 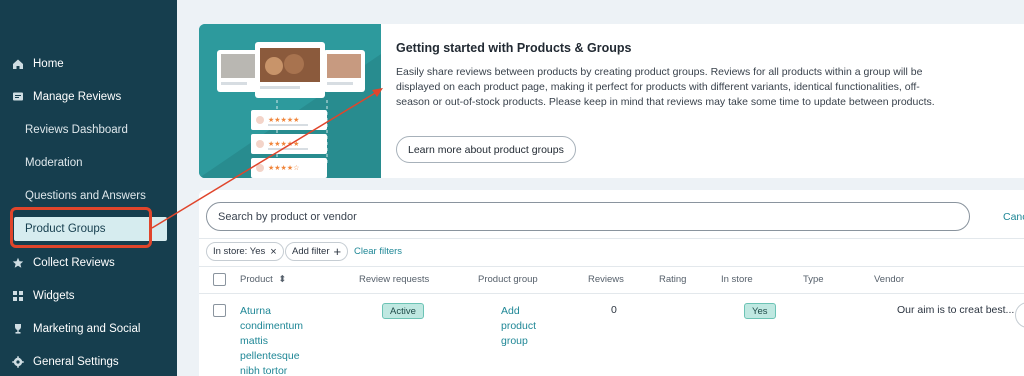 I want to click on sidebar-item-moderation: Moderation, so click(x=88, y=162).